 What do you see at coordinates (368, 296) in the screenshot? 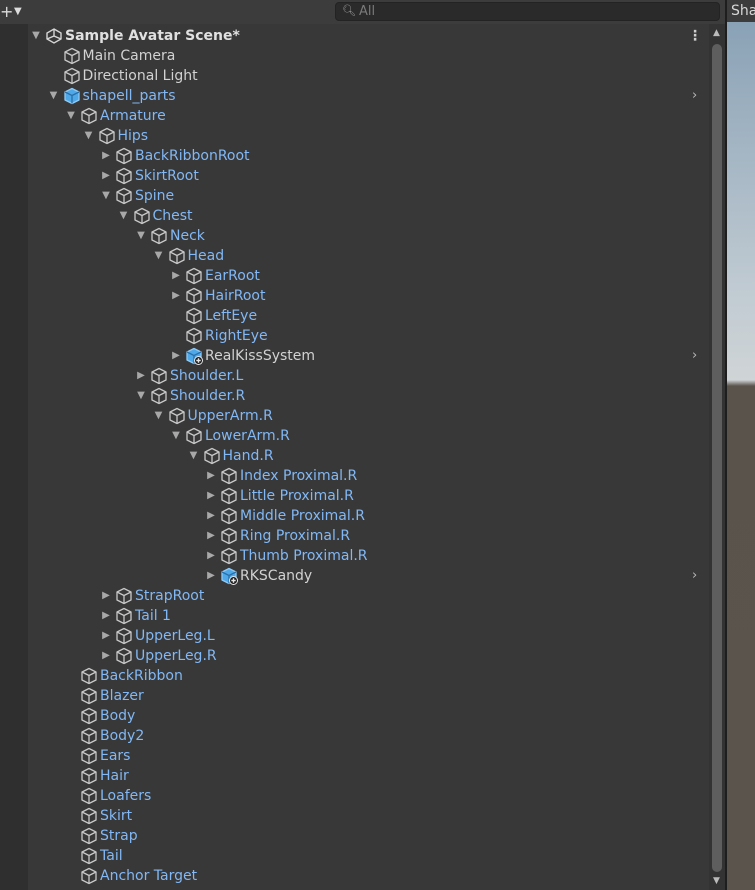
I see `hierarchy-item-hairroot: ▶ HairRoot` at bounding box center [368, 296].